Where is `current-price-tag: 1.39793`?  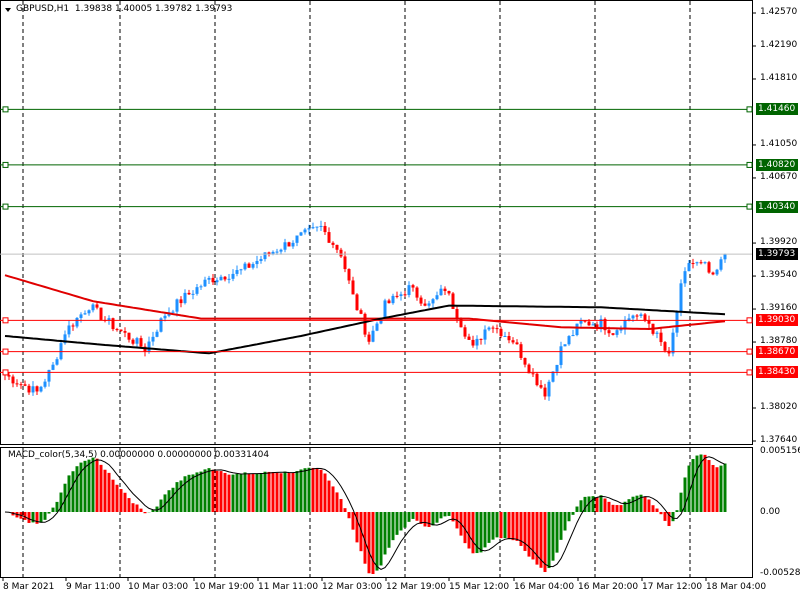
current-price-tag: 1.39793 is located at coordinates (777, 254).